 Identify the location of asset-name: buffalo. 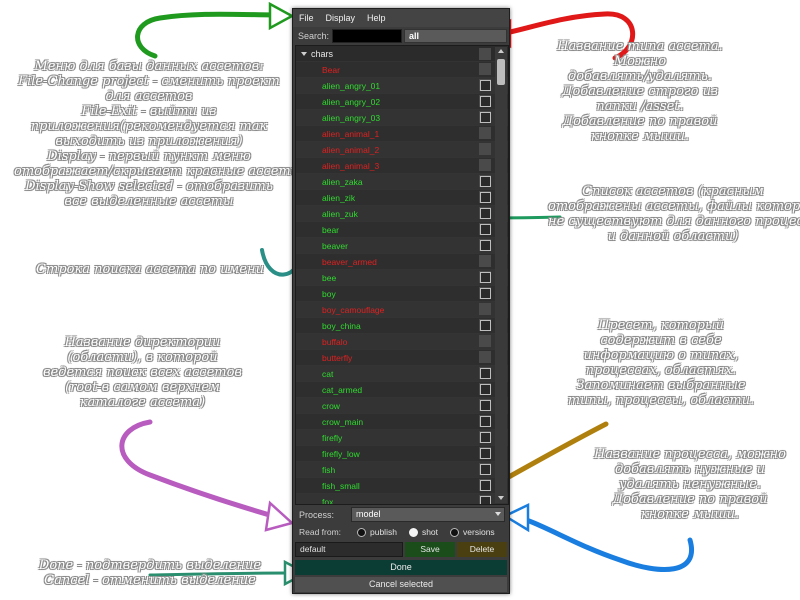
(335, 341).